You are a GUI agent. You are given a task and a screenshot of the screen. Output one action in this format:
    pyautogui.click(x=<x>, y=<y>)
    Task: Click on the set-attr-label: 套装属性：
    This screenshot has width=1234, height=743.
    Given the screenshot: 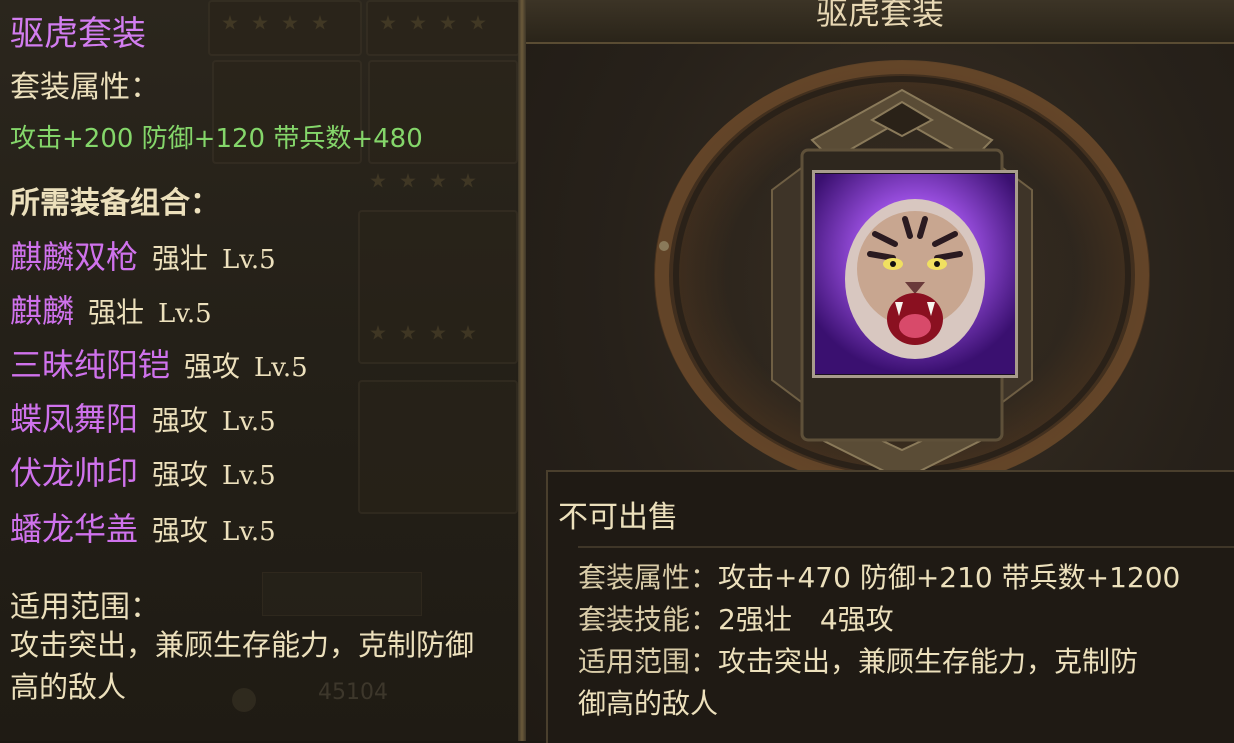 What is the action you would take?
    pyautogui.click(x=648, y=577)
    